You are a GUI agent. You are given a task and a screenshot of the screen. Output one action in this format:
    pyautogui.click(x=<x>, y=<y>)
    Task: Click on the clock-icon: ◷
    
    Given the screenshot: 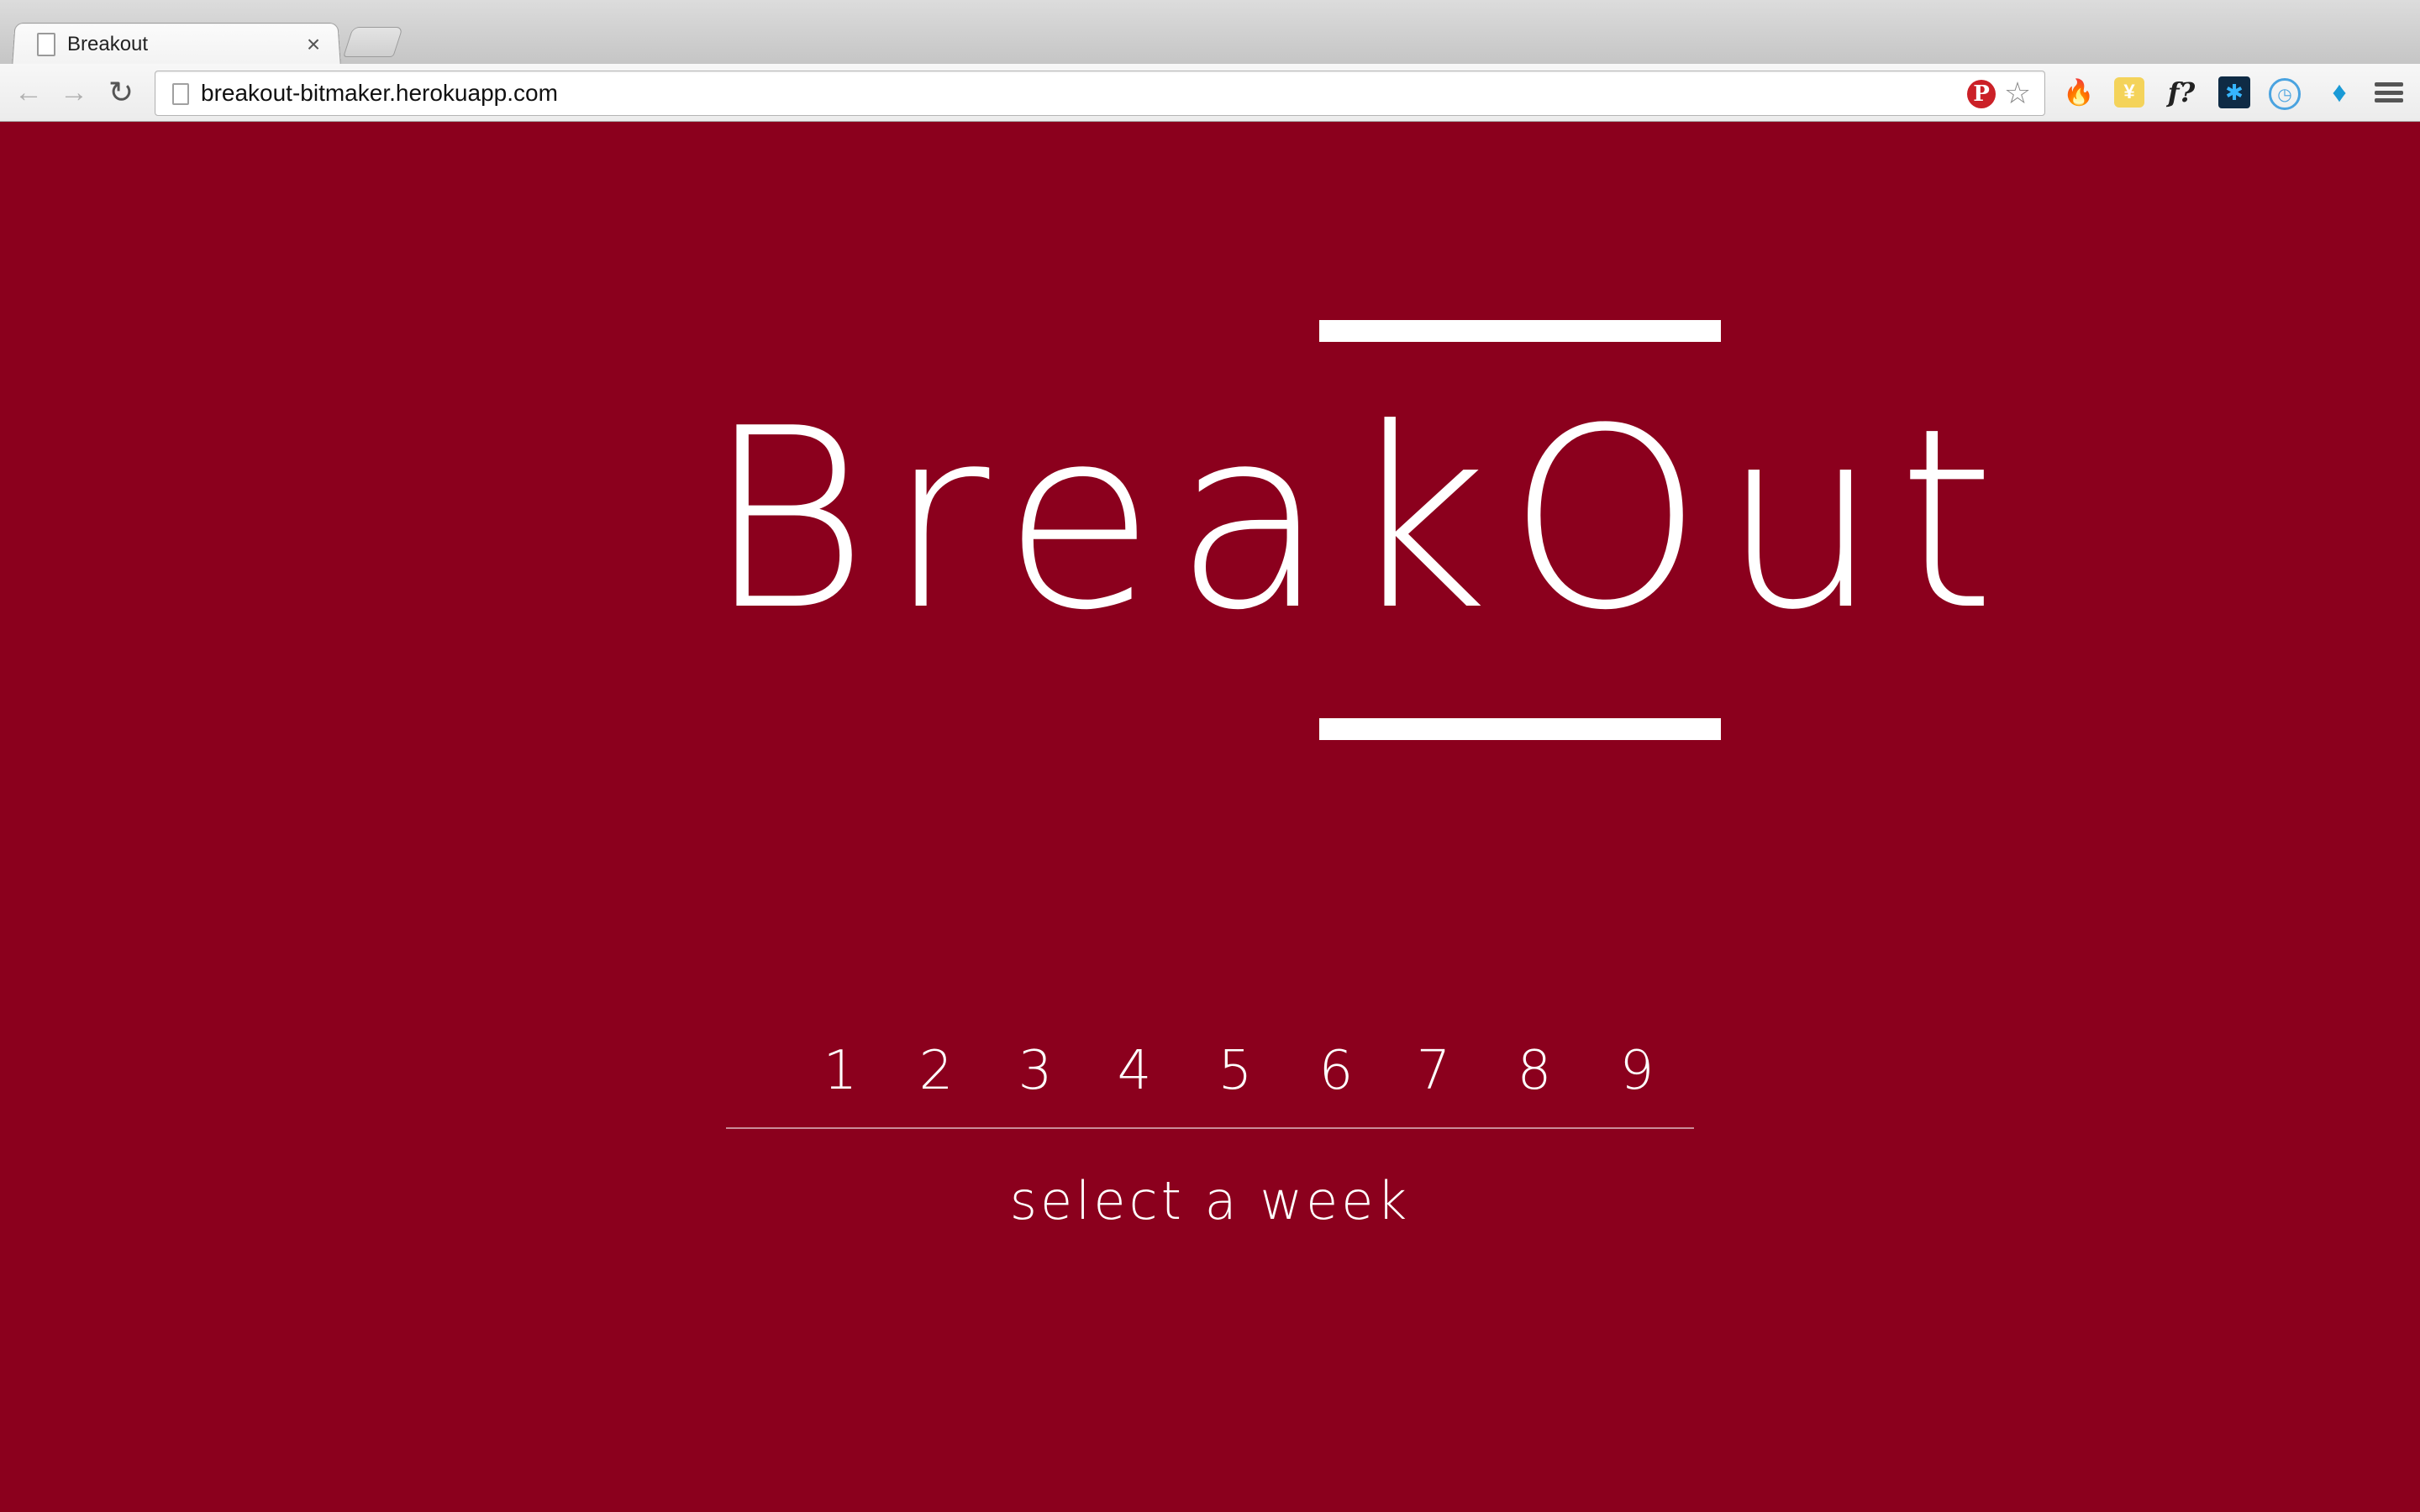 What is the action you would take?
    pyautogui.click(x=2285, y=94)
    